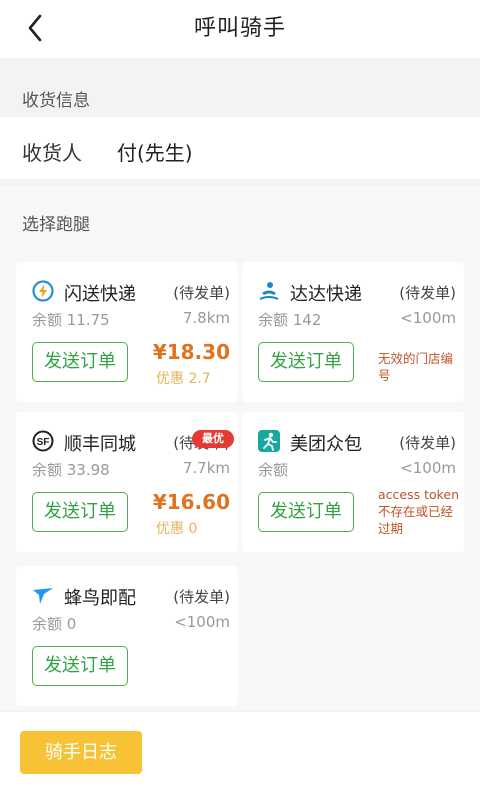  I want to click on courier-error: 无效的门店编号, so click(416, 367).